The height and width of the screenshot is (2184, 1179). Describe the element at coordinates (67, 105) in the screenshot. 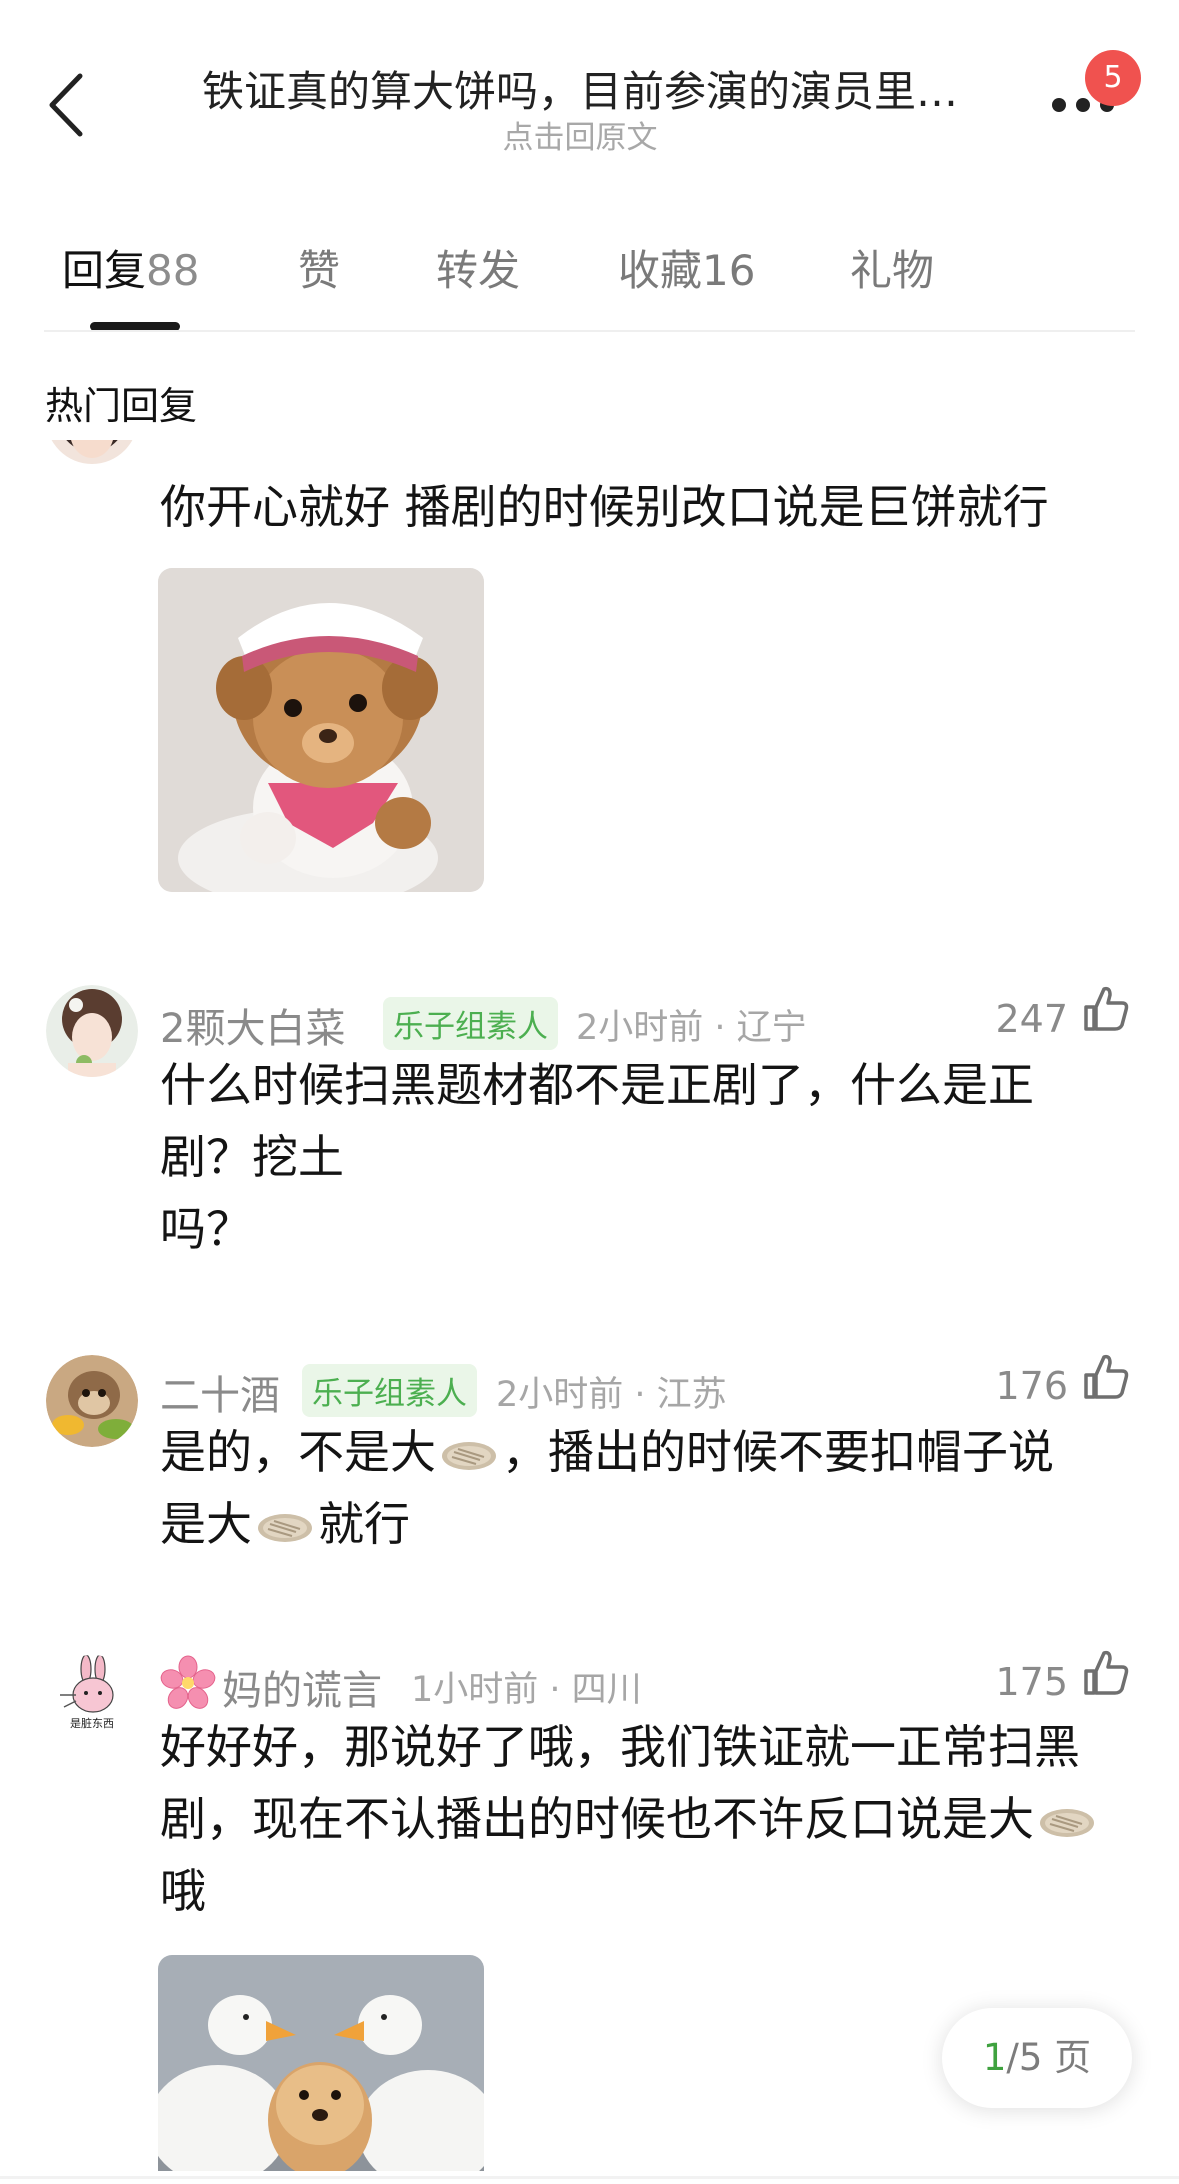

I see `back-arrow-icon` at that location.